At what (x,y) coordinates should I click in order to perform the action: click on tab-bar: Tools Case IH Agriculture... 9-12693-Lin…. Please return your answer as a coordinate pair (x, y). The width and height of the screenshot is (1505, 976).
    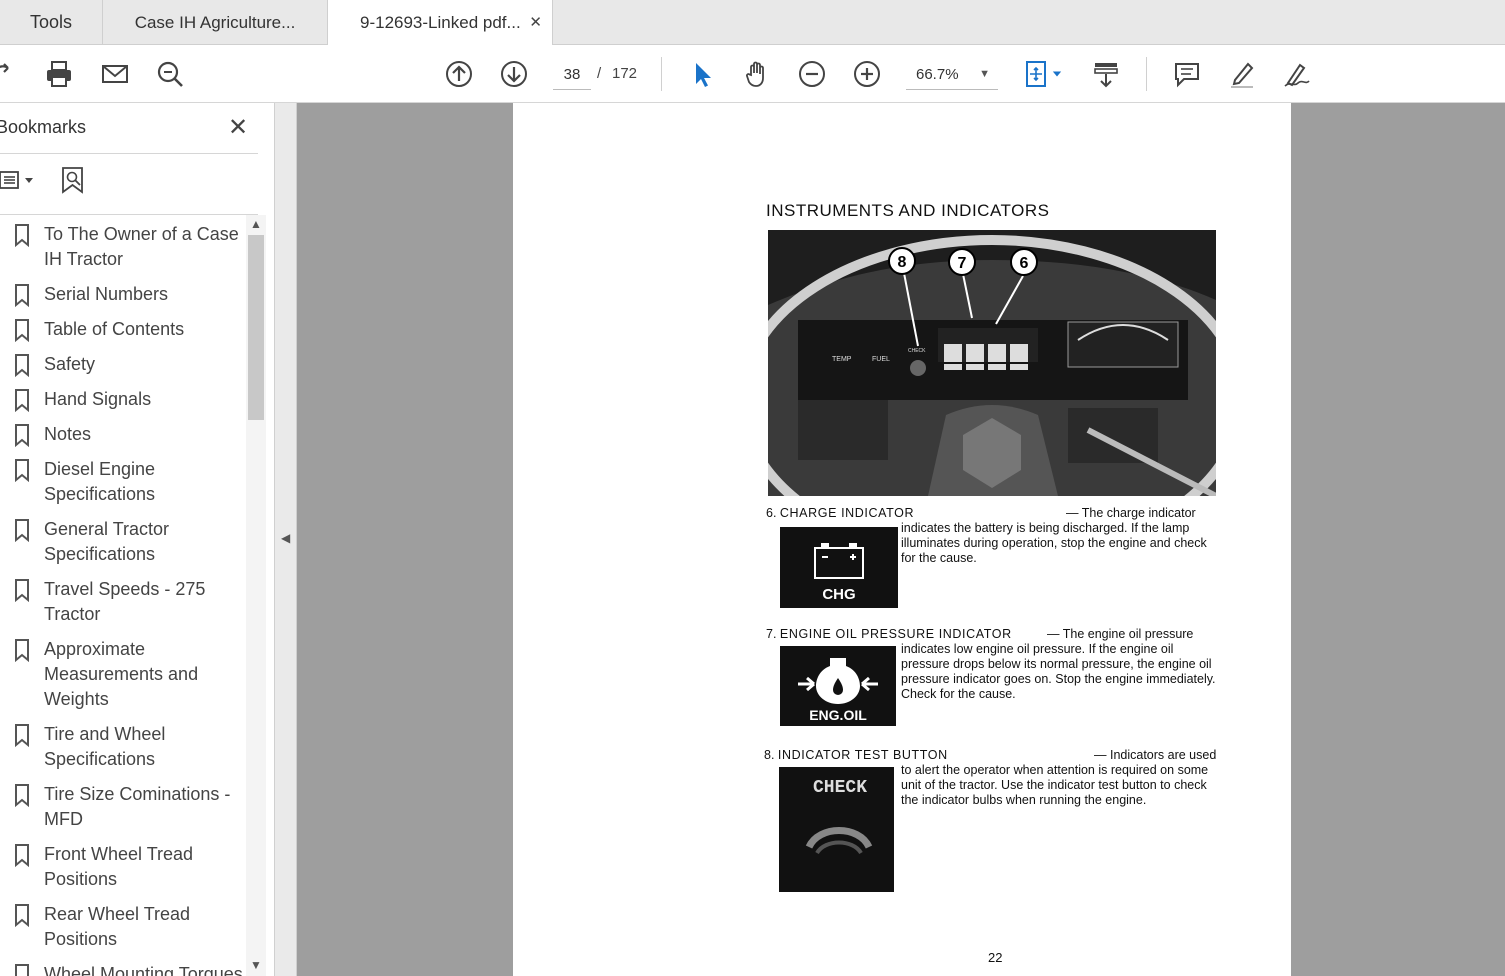
    Looking at the image, I should click on (752, 23).